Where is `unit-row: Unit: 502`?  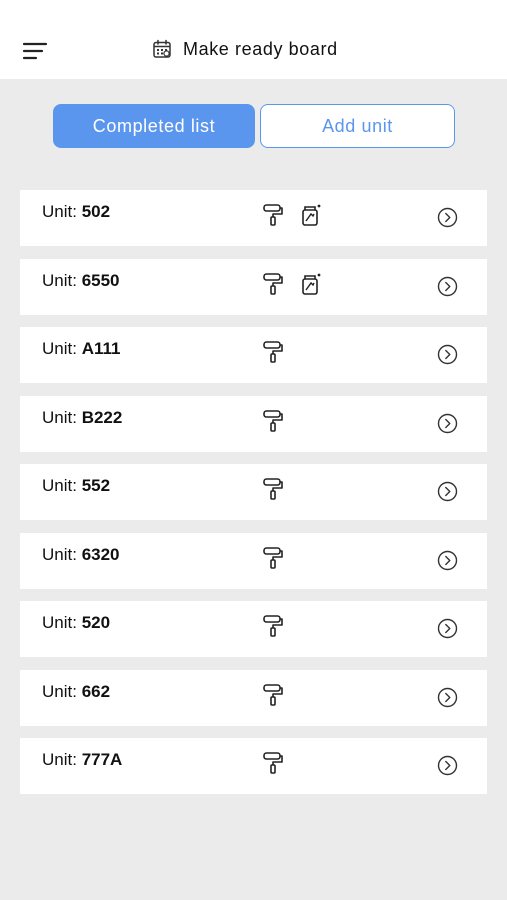
unit-row: Unit: 502 is located at coordinates (253, 218).